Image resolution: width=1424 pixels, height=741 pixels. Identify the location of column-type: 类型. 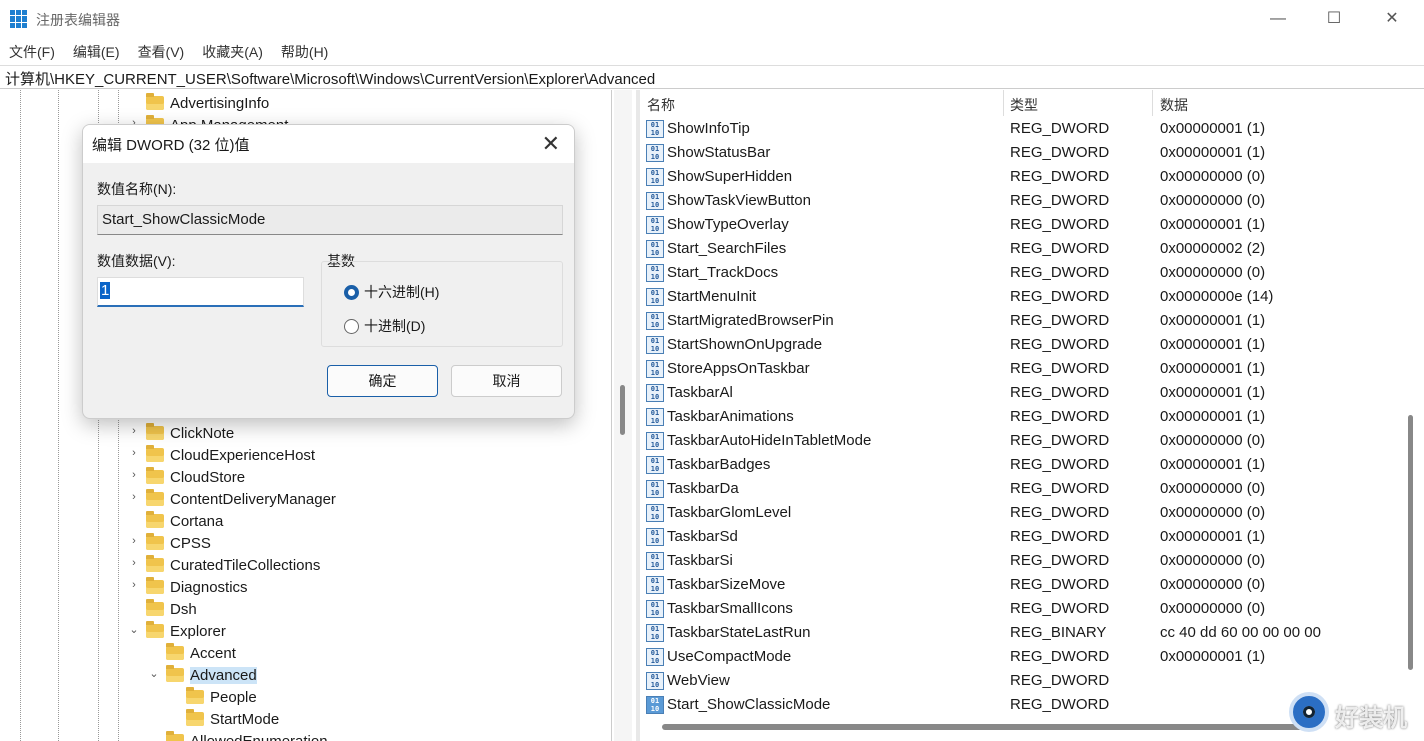
(1024, 105).